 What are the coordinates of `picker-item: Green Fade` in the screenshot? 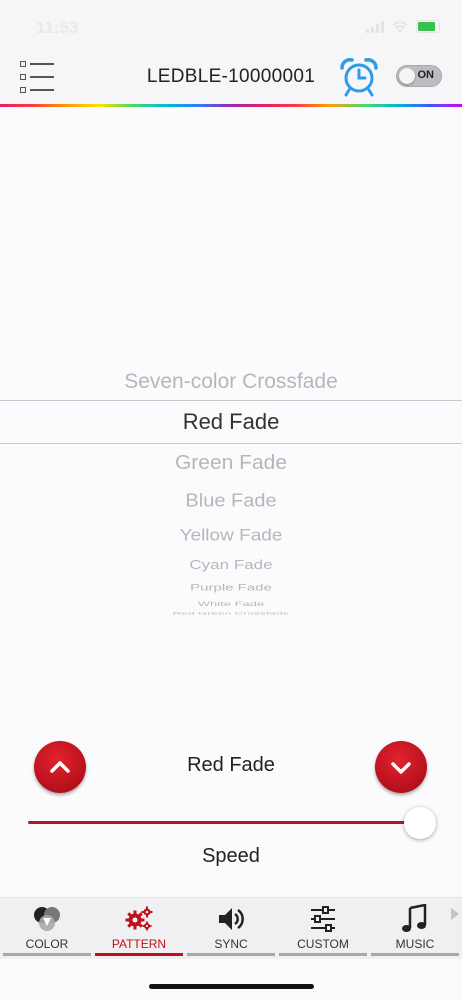 It's located at (231, 462).